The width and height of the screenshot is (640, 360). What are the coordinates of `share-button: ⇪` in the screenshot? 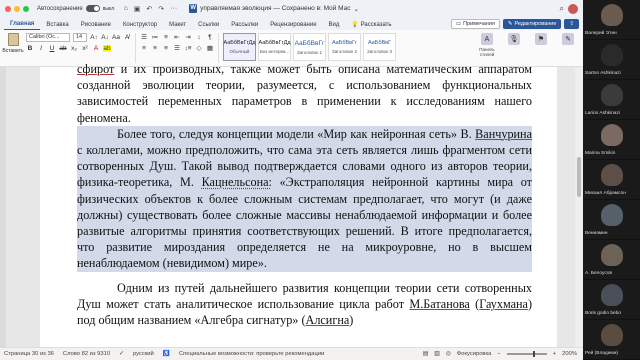 It's located at (571, 24).